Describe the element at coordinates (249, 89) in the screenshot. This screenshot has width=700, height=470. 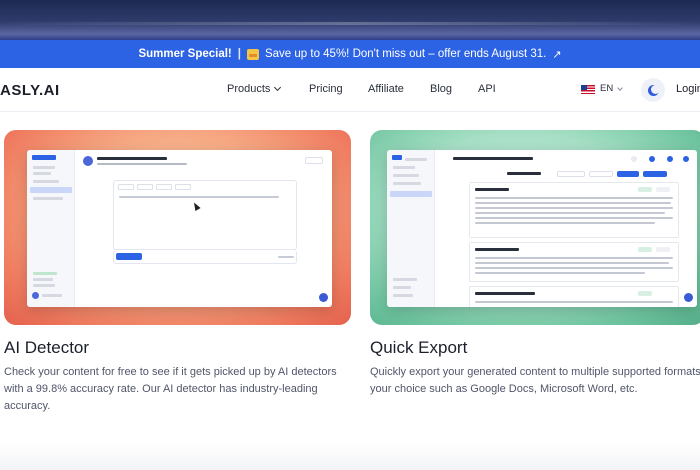
I see `nav-products-label: Products` at that location.